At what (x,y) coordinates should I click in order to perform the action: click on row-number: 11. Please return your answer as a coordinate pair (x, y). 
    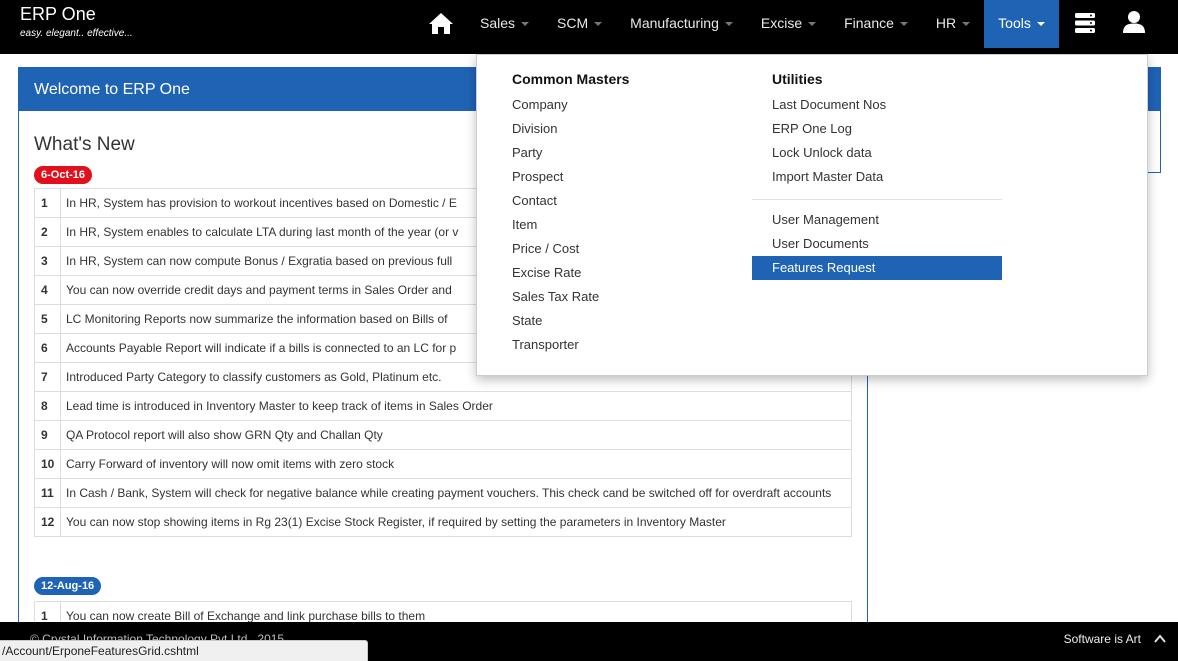
    Looking at the image, I should click on (47, 493).